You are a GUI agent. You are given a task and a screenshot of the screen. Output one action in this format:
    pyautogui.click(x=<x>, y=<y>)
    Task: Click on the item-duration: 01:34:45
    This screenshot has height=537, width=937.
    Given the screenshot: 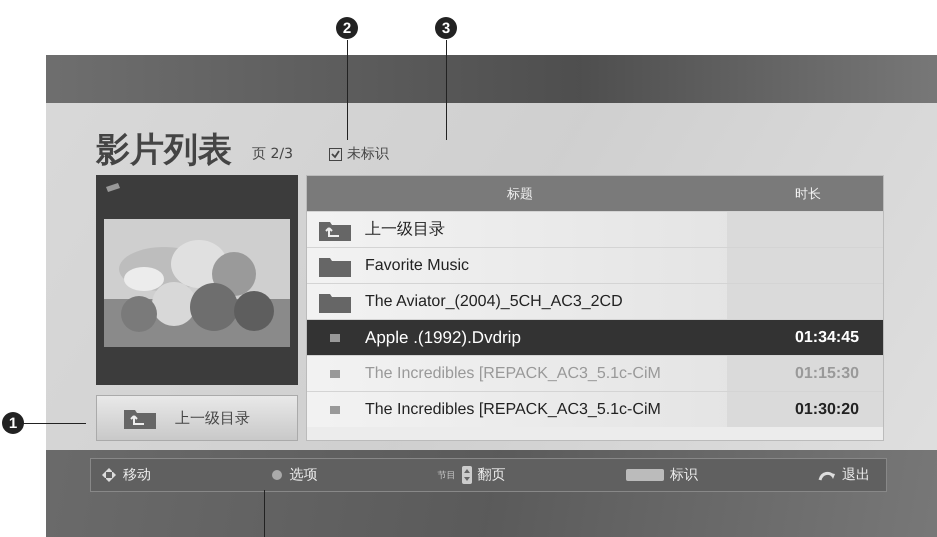 What is the action you would take?
    pyautogui.click(x=827, y=337)
    